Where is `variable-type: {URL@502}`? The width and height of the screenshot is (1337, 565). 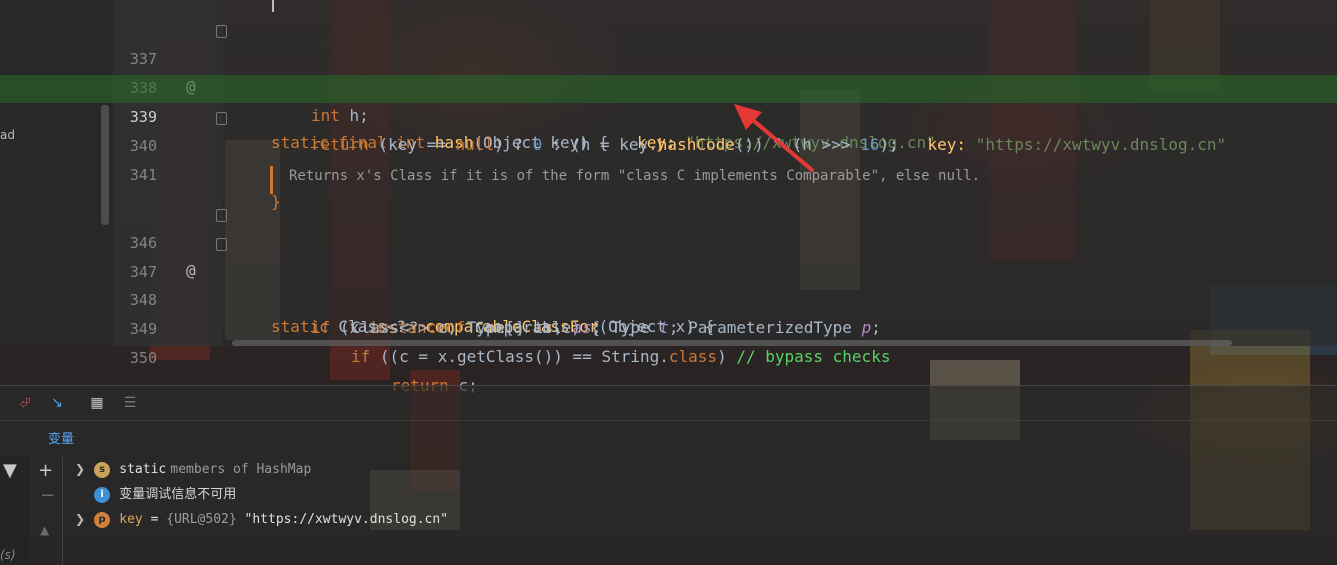 variable-type: {URL@502} is located at coordinates (201, 519).